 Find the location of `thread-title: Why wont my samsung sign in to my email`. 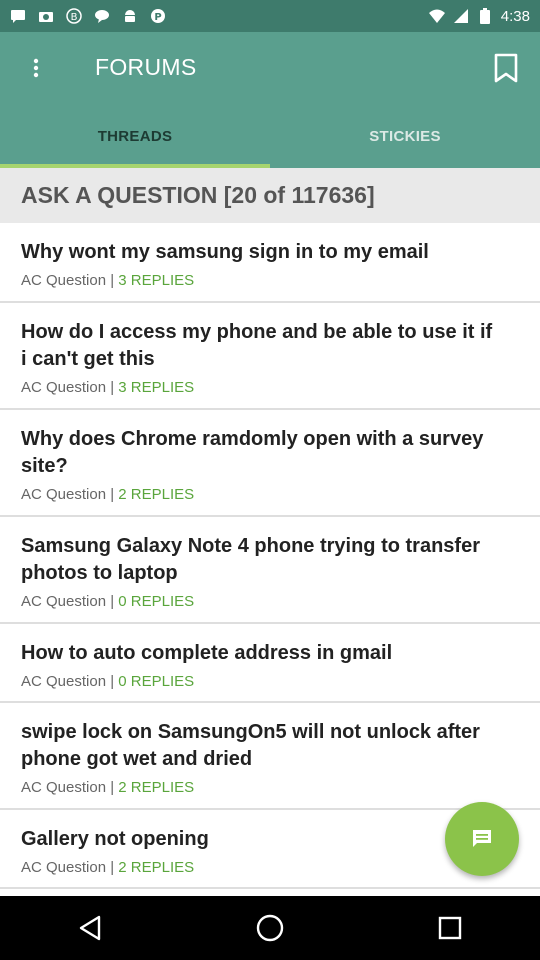

thread-title: Why wont my samsung sign in to my email is located at coordinates (225, 252).